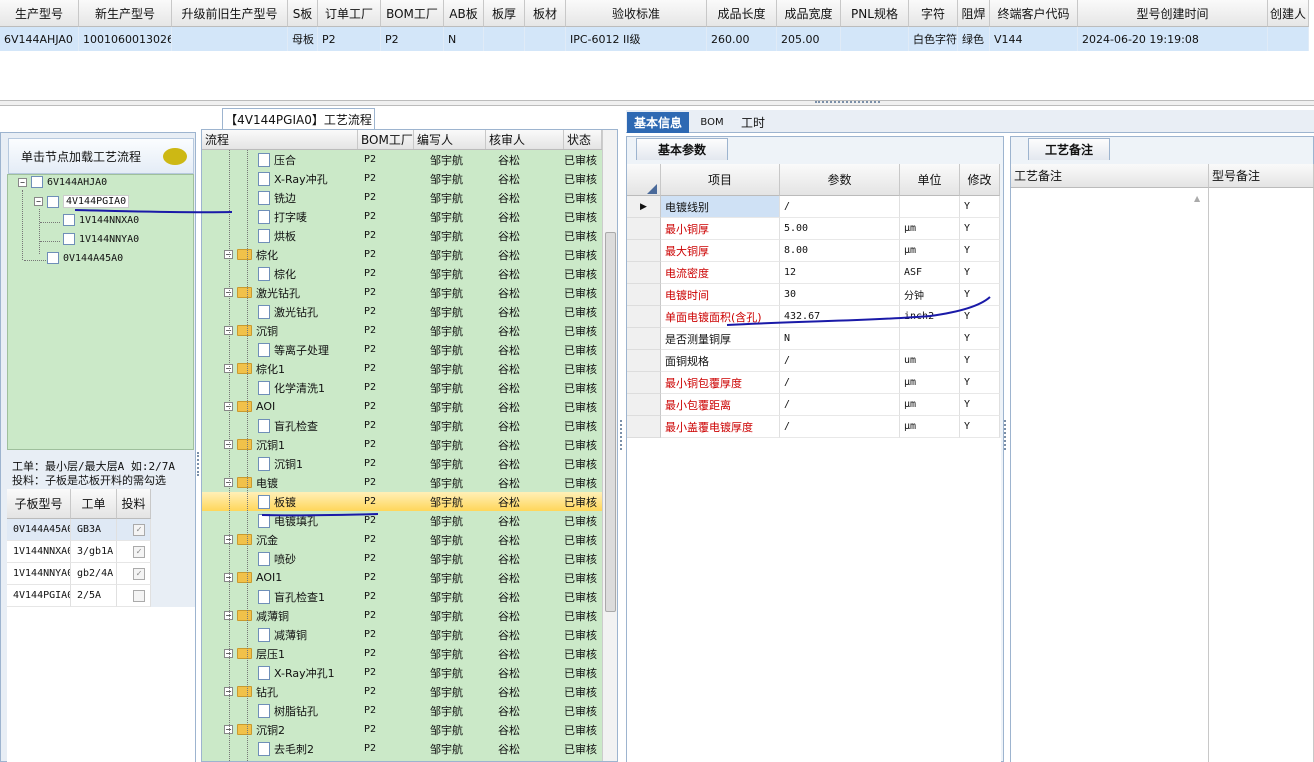 The height and width of the screenshot is (762, 1314). I want to click on notes-scroll-arrow-icon: ▲, so click(1197, 198).